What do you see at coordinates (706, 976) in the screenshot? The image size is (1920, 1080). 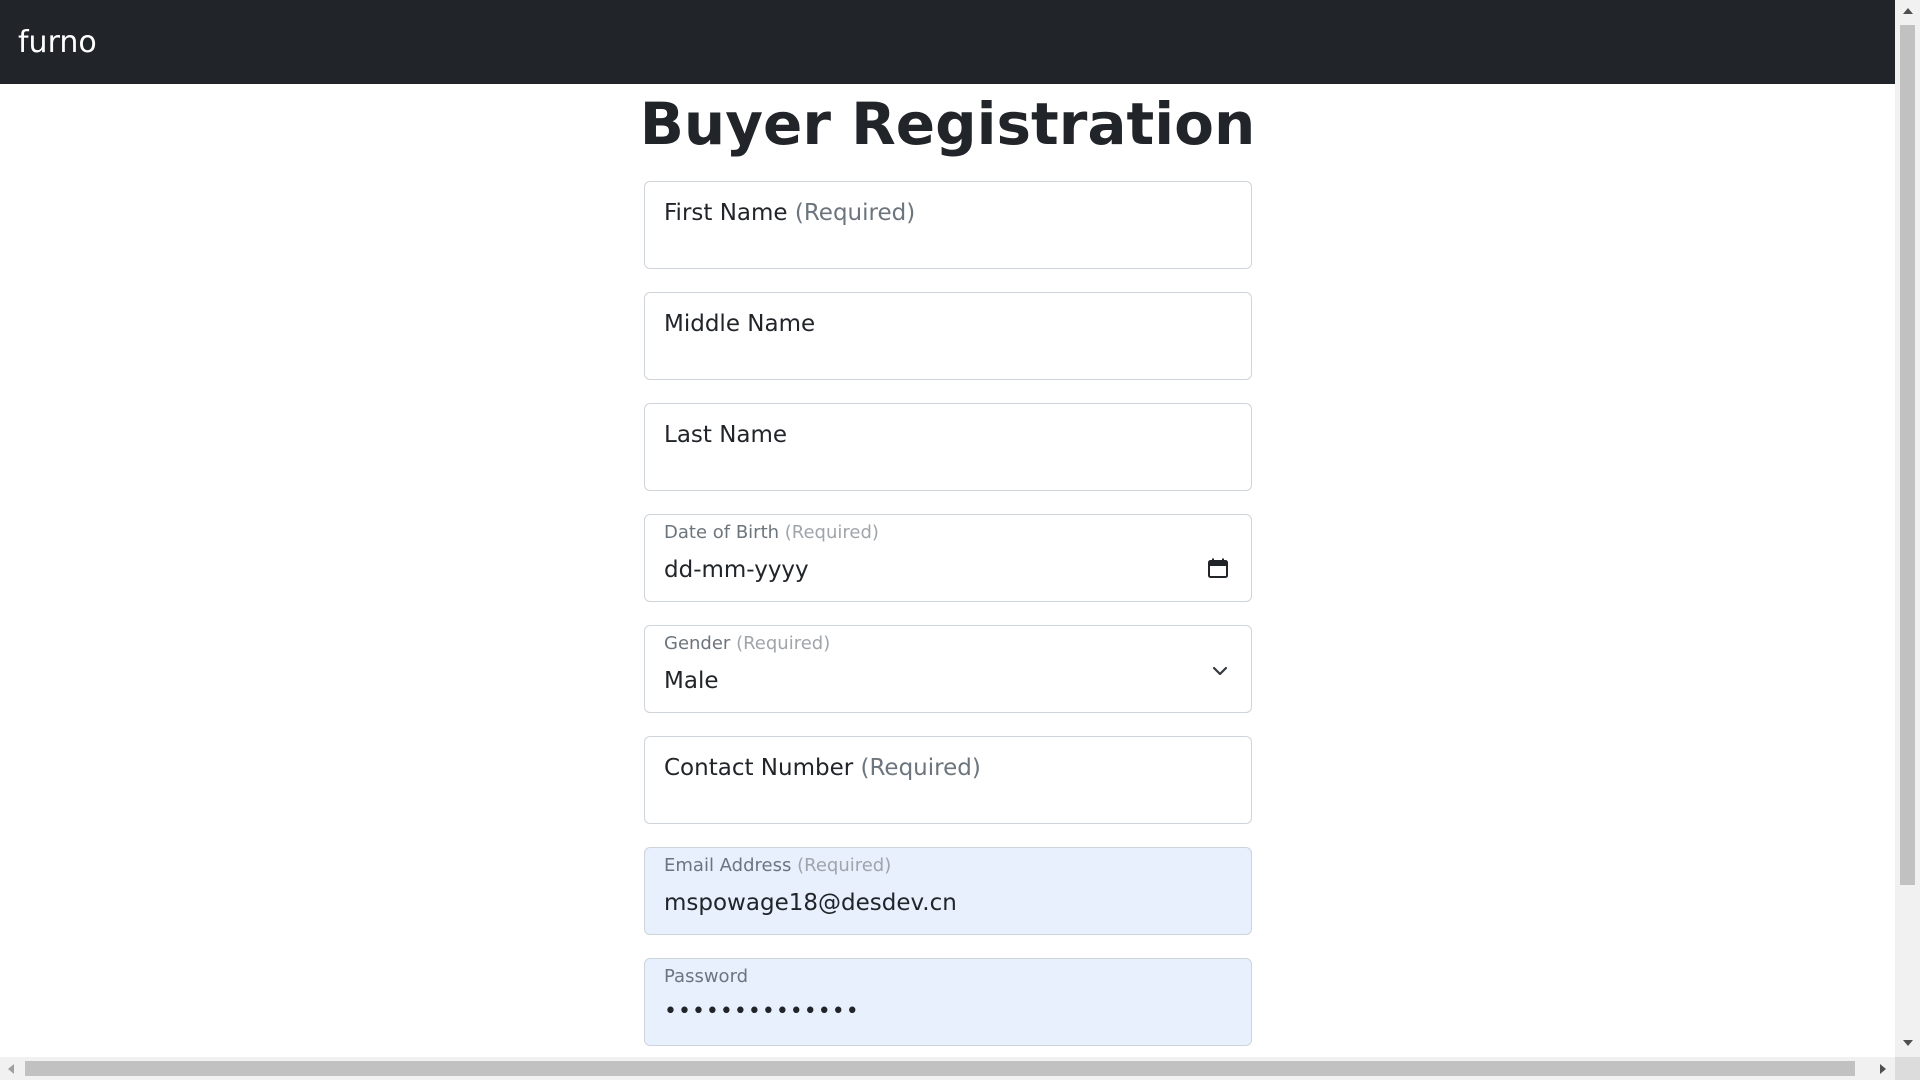 I see `password-label: Password` at bounding box center [706, 976].